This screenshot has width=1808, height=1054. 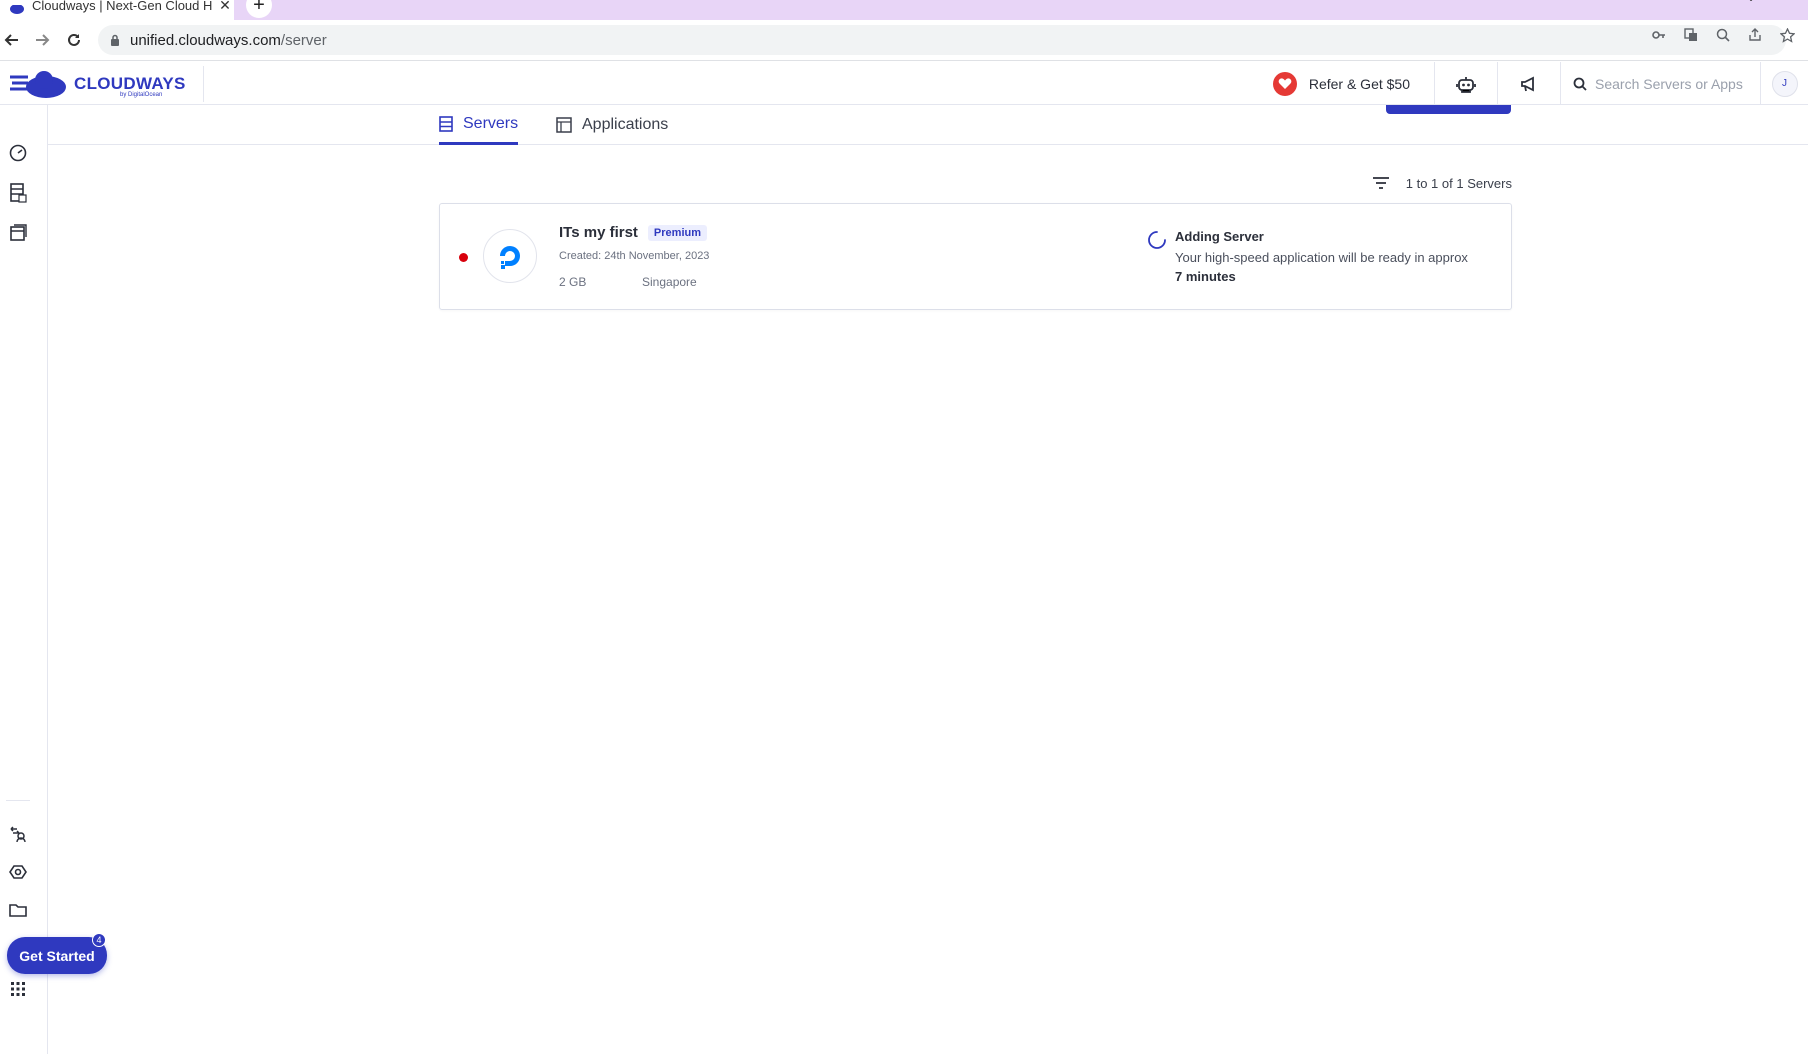 What do you see at coordinates (18, 834) in the screenshot?
I see `team-icon` at bounding box center [18, 834].